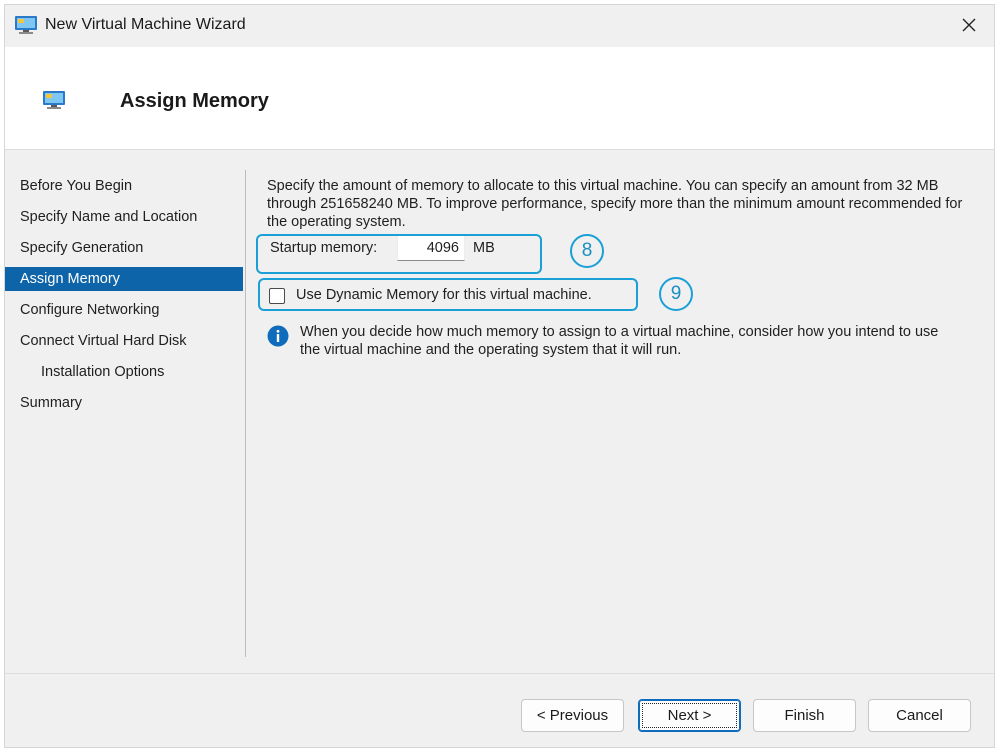  Describe the element at coordinates (124, 217) in the screenshot. I see `nav-item-specify-name-and-location: Specify Name and Location` at that location.